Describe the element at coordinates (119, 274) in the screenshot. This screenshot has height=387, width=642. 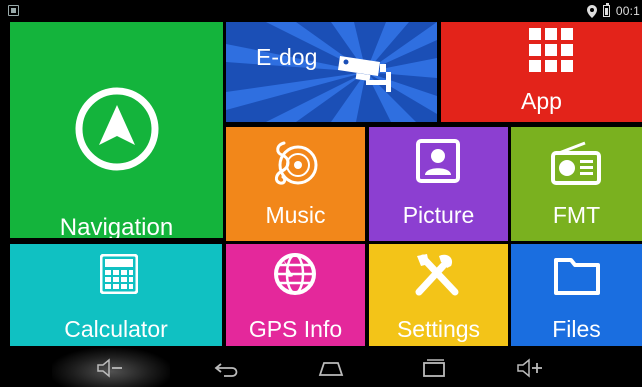
I see `calculator-icon` at that location.